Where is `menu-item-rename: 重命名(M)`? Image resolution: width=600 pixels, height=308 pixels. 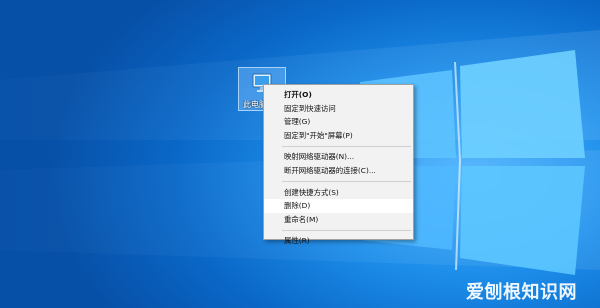 menu-item-rename: 重命名(M) is located at coordinates (338, 220).